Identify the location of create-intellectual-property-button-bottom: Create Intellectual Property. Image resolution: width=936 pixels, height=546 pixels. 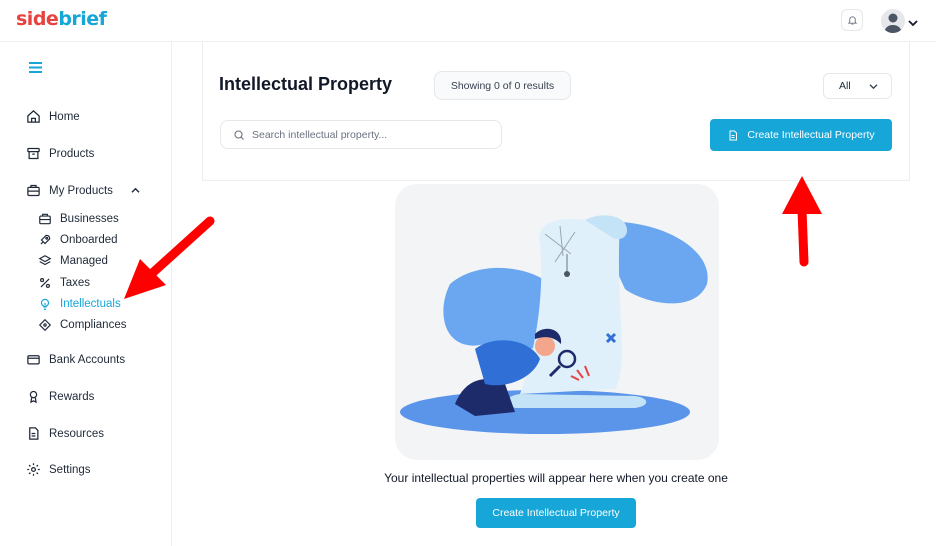
(556, 513).